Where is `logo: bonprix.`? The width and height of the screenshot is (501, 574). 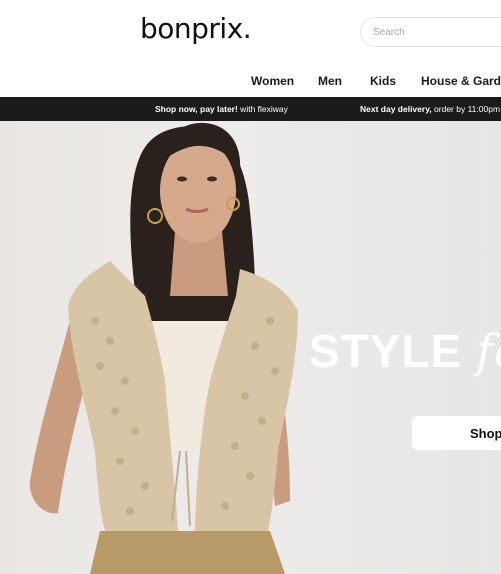
logo: bonprix. is located at coordinates (196, 28).